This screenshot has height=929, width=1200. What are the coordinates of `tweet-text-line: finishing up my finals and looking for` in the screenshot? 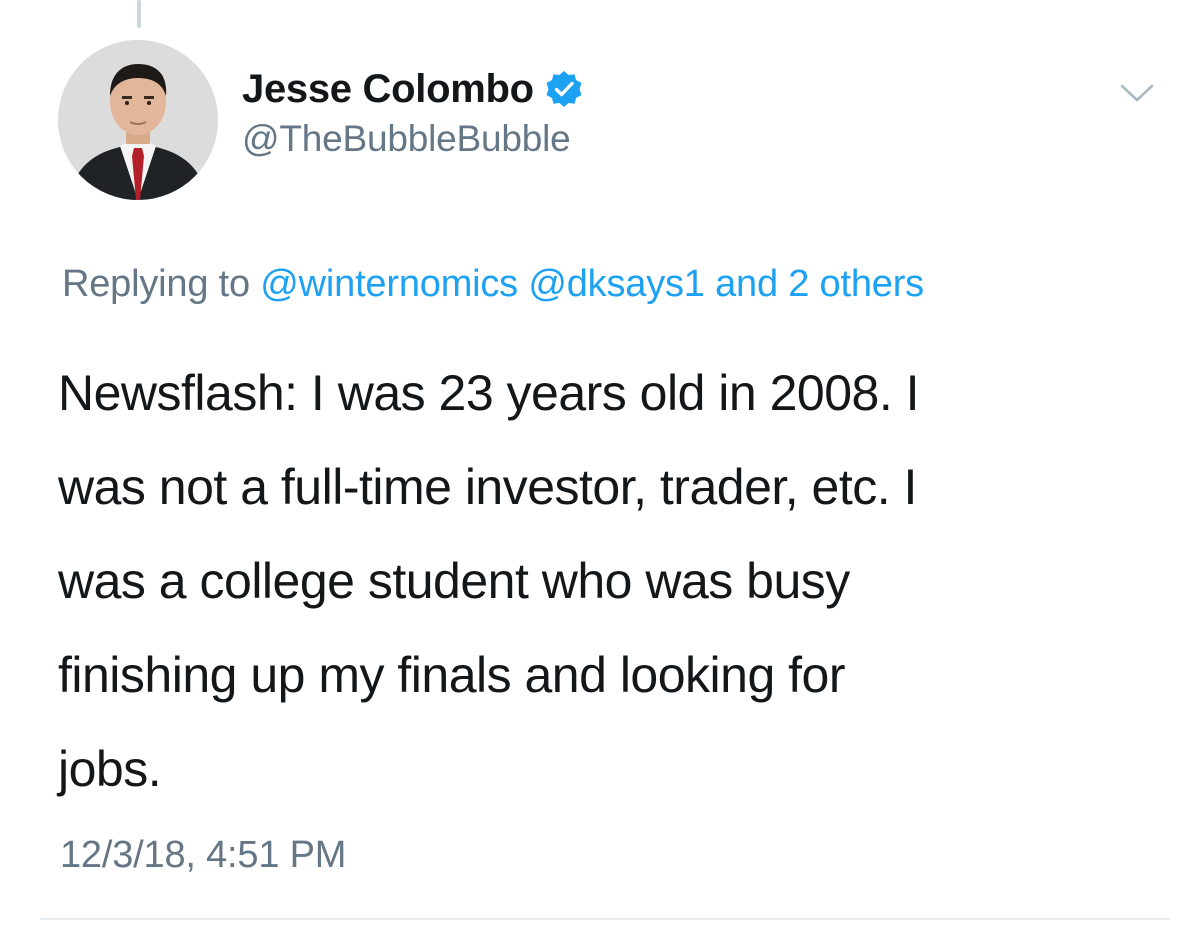 It's located at (452, 675).